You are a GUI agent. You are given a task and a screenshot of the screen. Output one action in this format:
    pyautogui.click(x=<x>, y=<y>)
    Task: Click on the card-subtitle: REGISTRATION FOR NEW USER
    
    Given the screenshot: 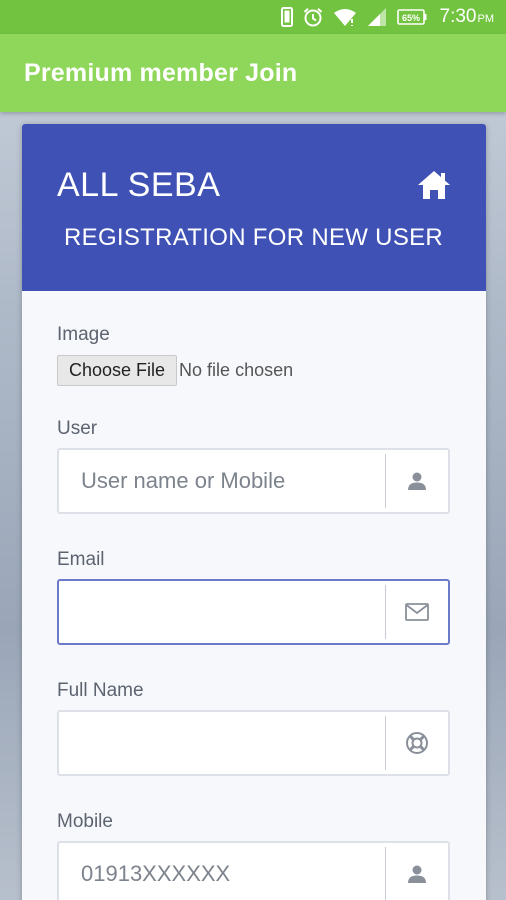 What is the action you would take?
    pyautogui.click(x=254, y=237)
    